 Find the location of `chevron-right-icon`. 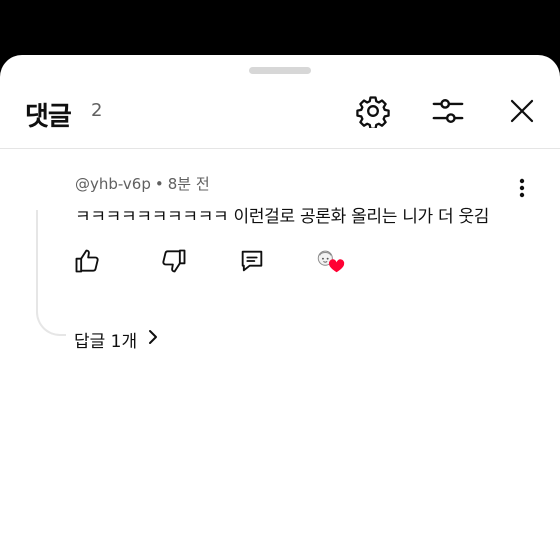

chevron-right-icon is located at coordinates (153, 339).